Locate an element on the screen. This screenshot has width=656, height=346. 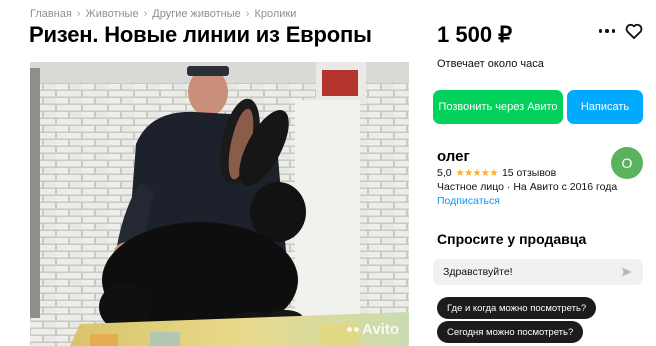
breadcrumb-rabbits: Кролики is located at coordinates (275, 14).